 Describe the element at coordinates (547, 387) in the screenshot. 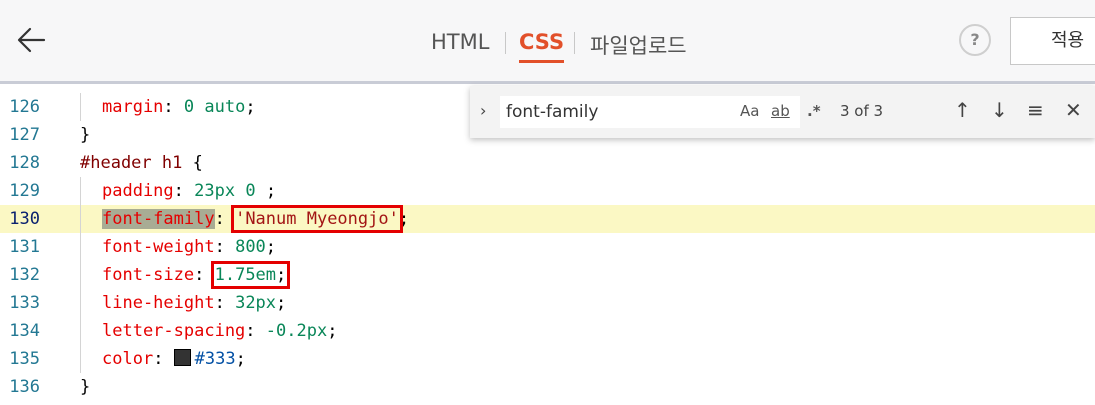

I see `code-line: 136 }` at that location.